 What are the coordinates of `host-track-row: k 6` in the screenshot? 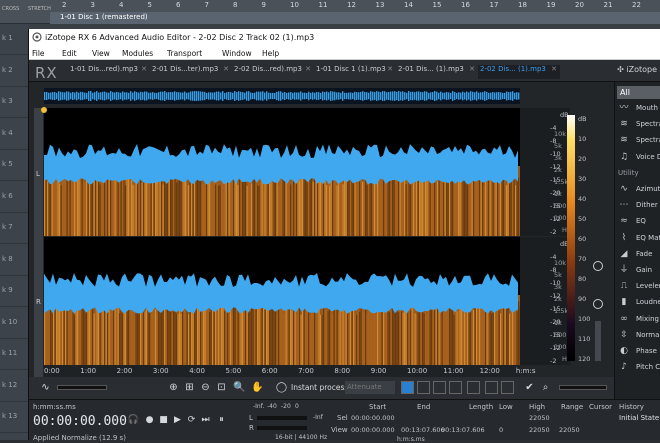 It's located at (14, 197).